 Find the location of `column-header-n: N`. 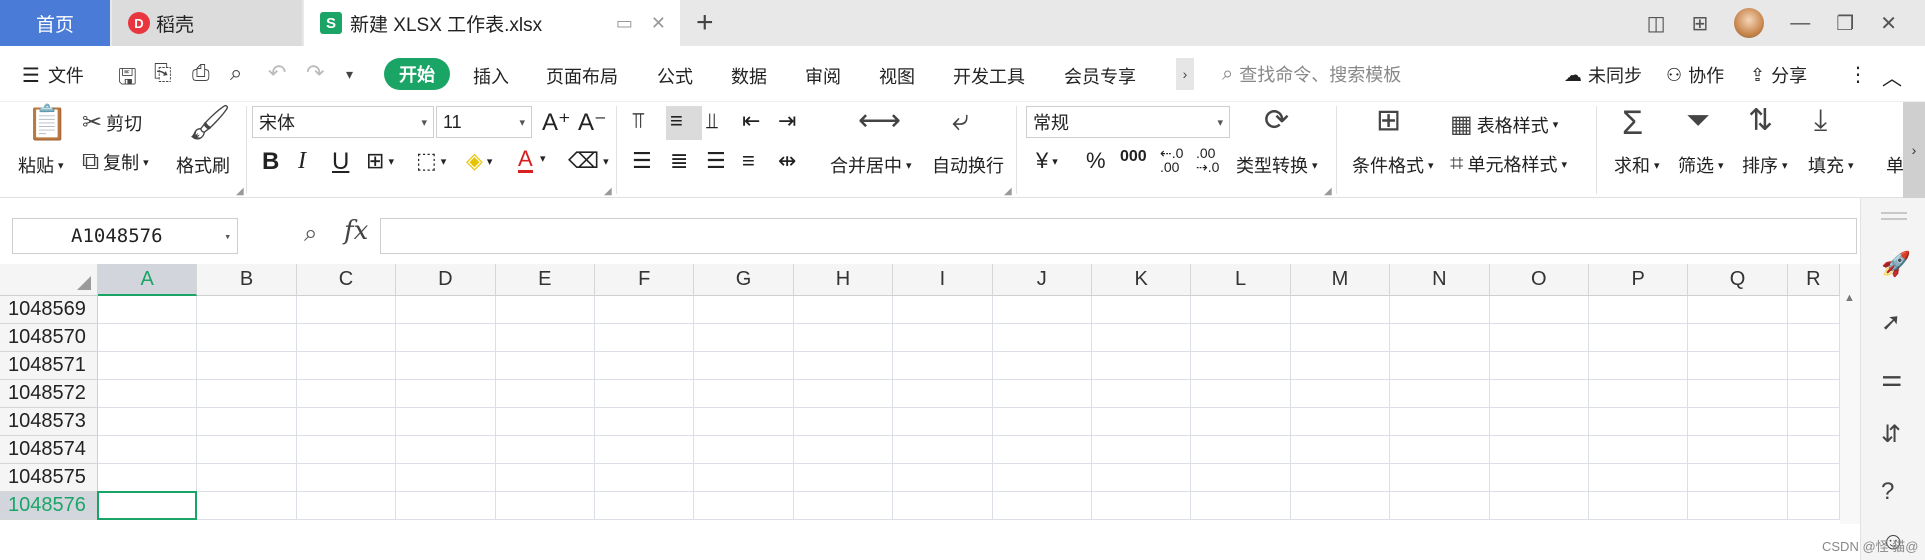

column-header-n: N is located at coordinates (1440, 280).